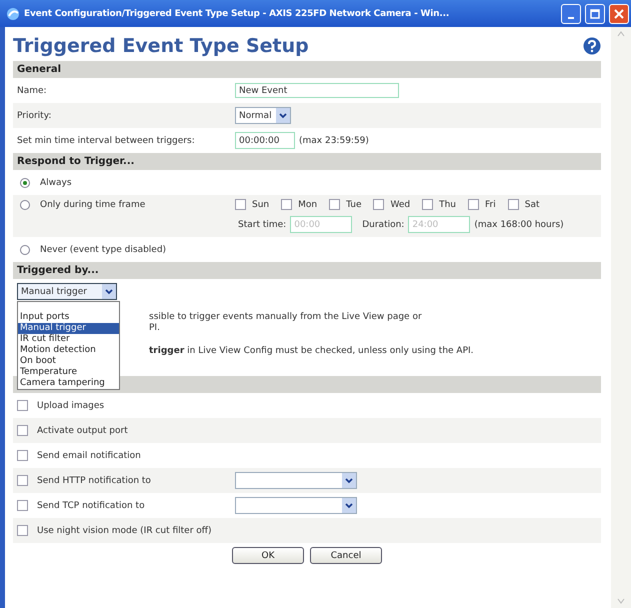 This screenshot has width=631, height=608. Describe the element at coordinates (383, 225) in the screenshot. I see `field-label: Duration:` at that location.